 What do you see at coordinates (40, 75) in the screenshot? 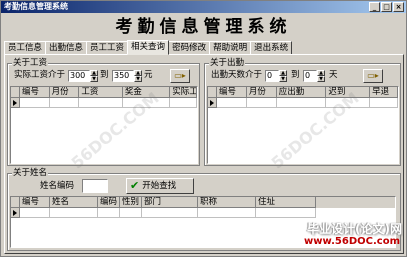
I see `salary-range-label: 实际工资介于` at bounding box center [40, 75].